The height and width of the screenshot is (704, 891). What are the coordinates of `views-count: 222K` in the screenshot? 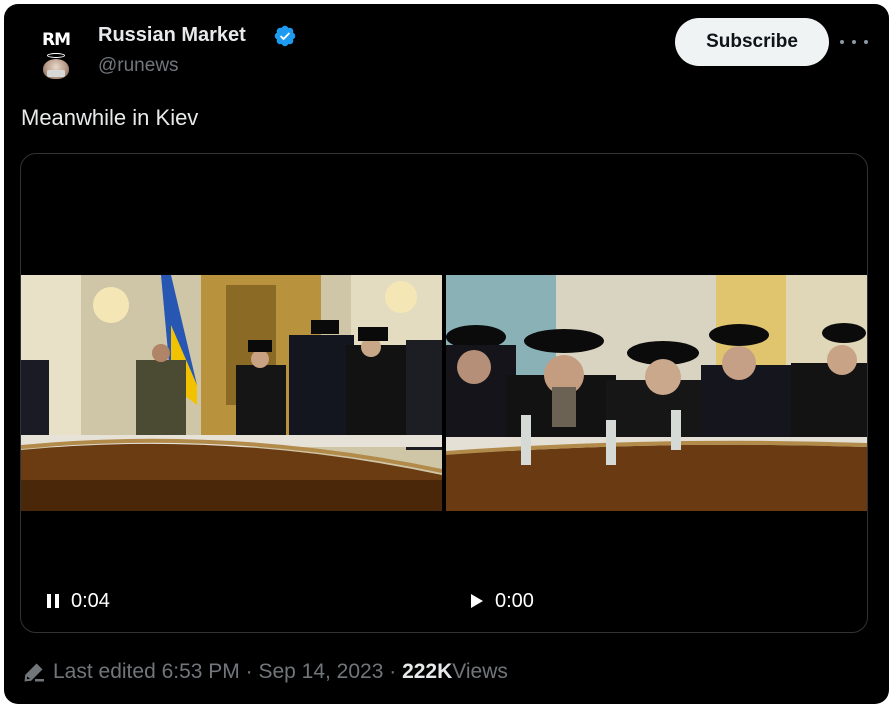 It's located at (427, 671).